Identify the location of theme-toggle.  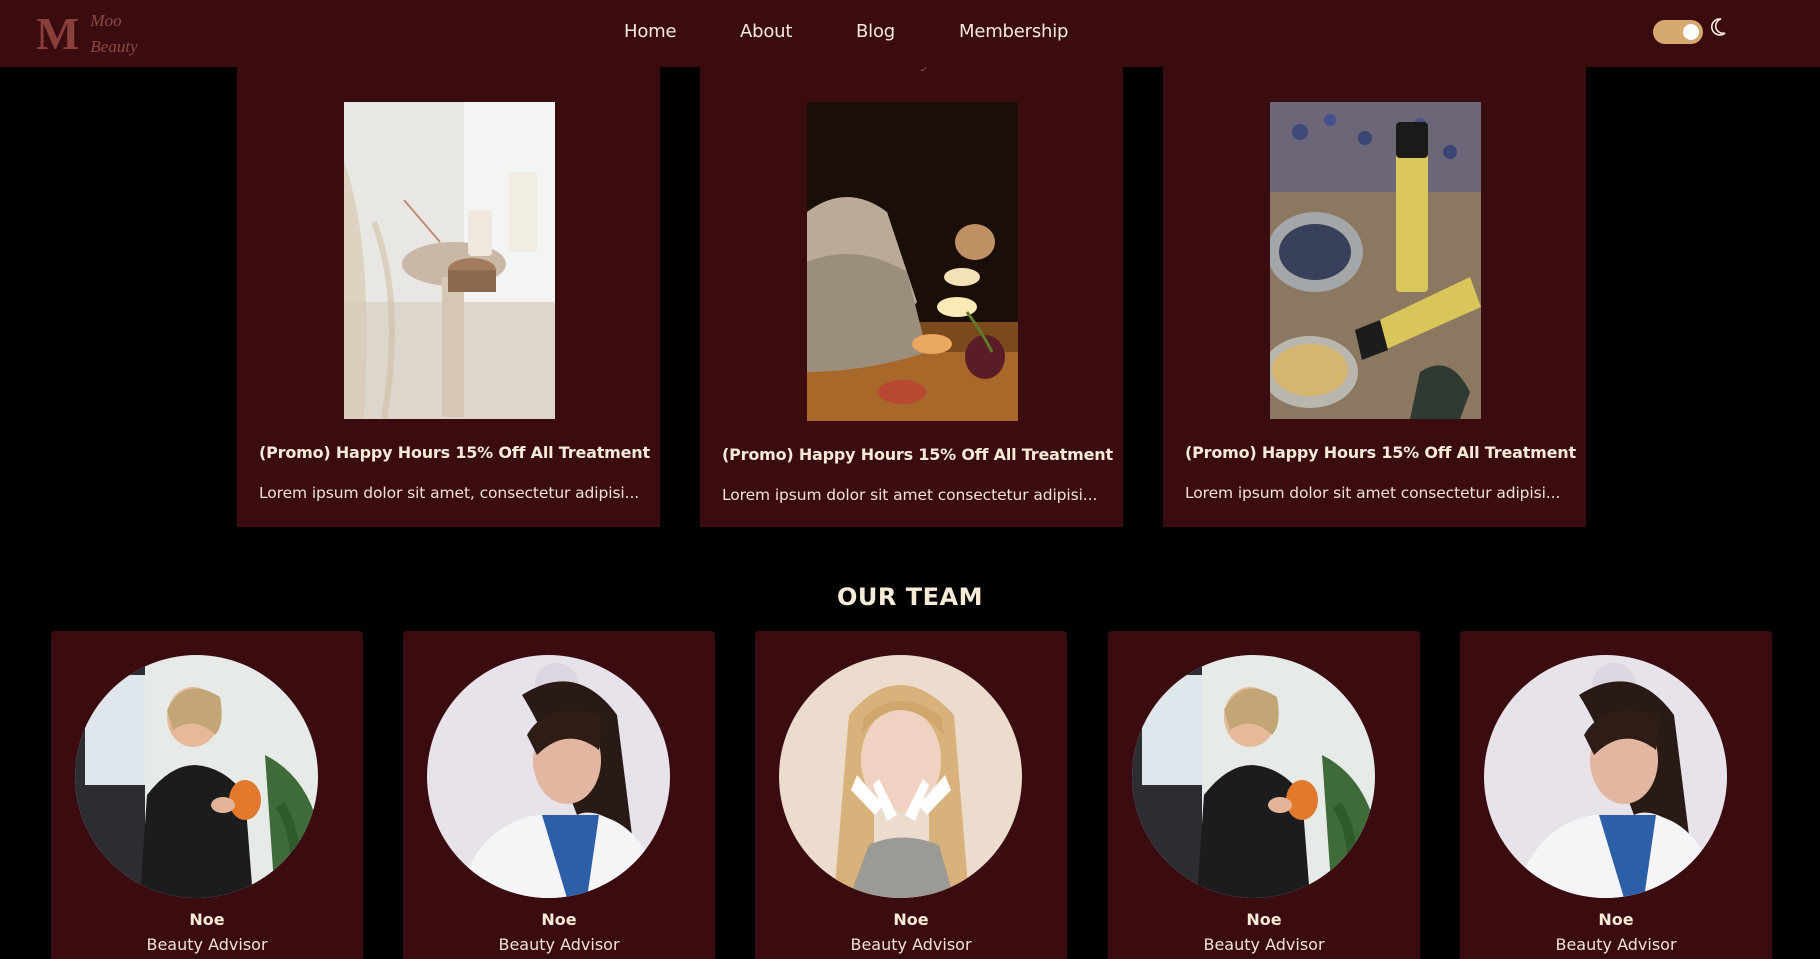
(1678, 32).